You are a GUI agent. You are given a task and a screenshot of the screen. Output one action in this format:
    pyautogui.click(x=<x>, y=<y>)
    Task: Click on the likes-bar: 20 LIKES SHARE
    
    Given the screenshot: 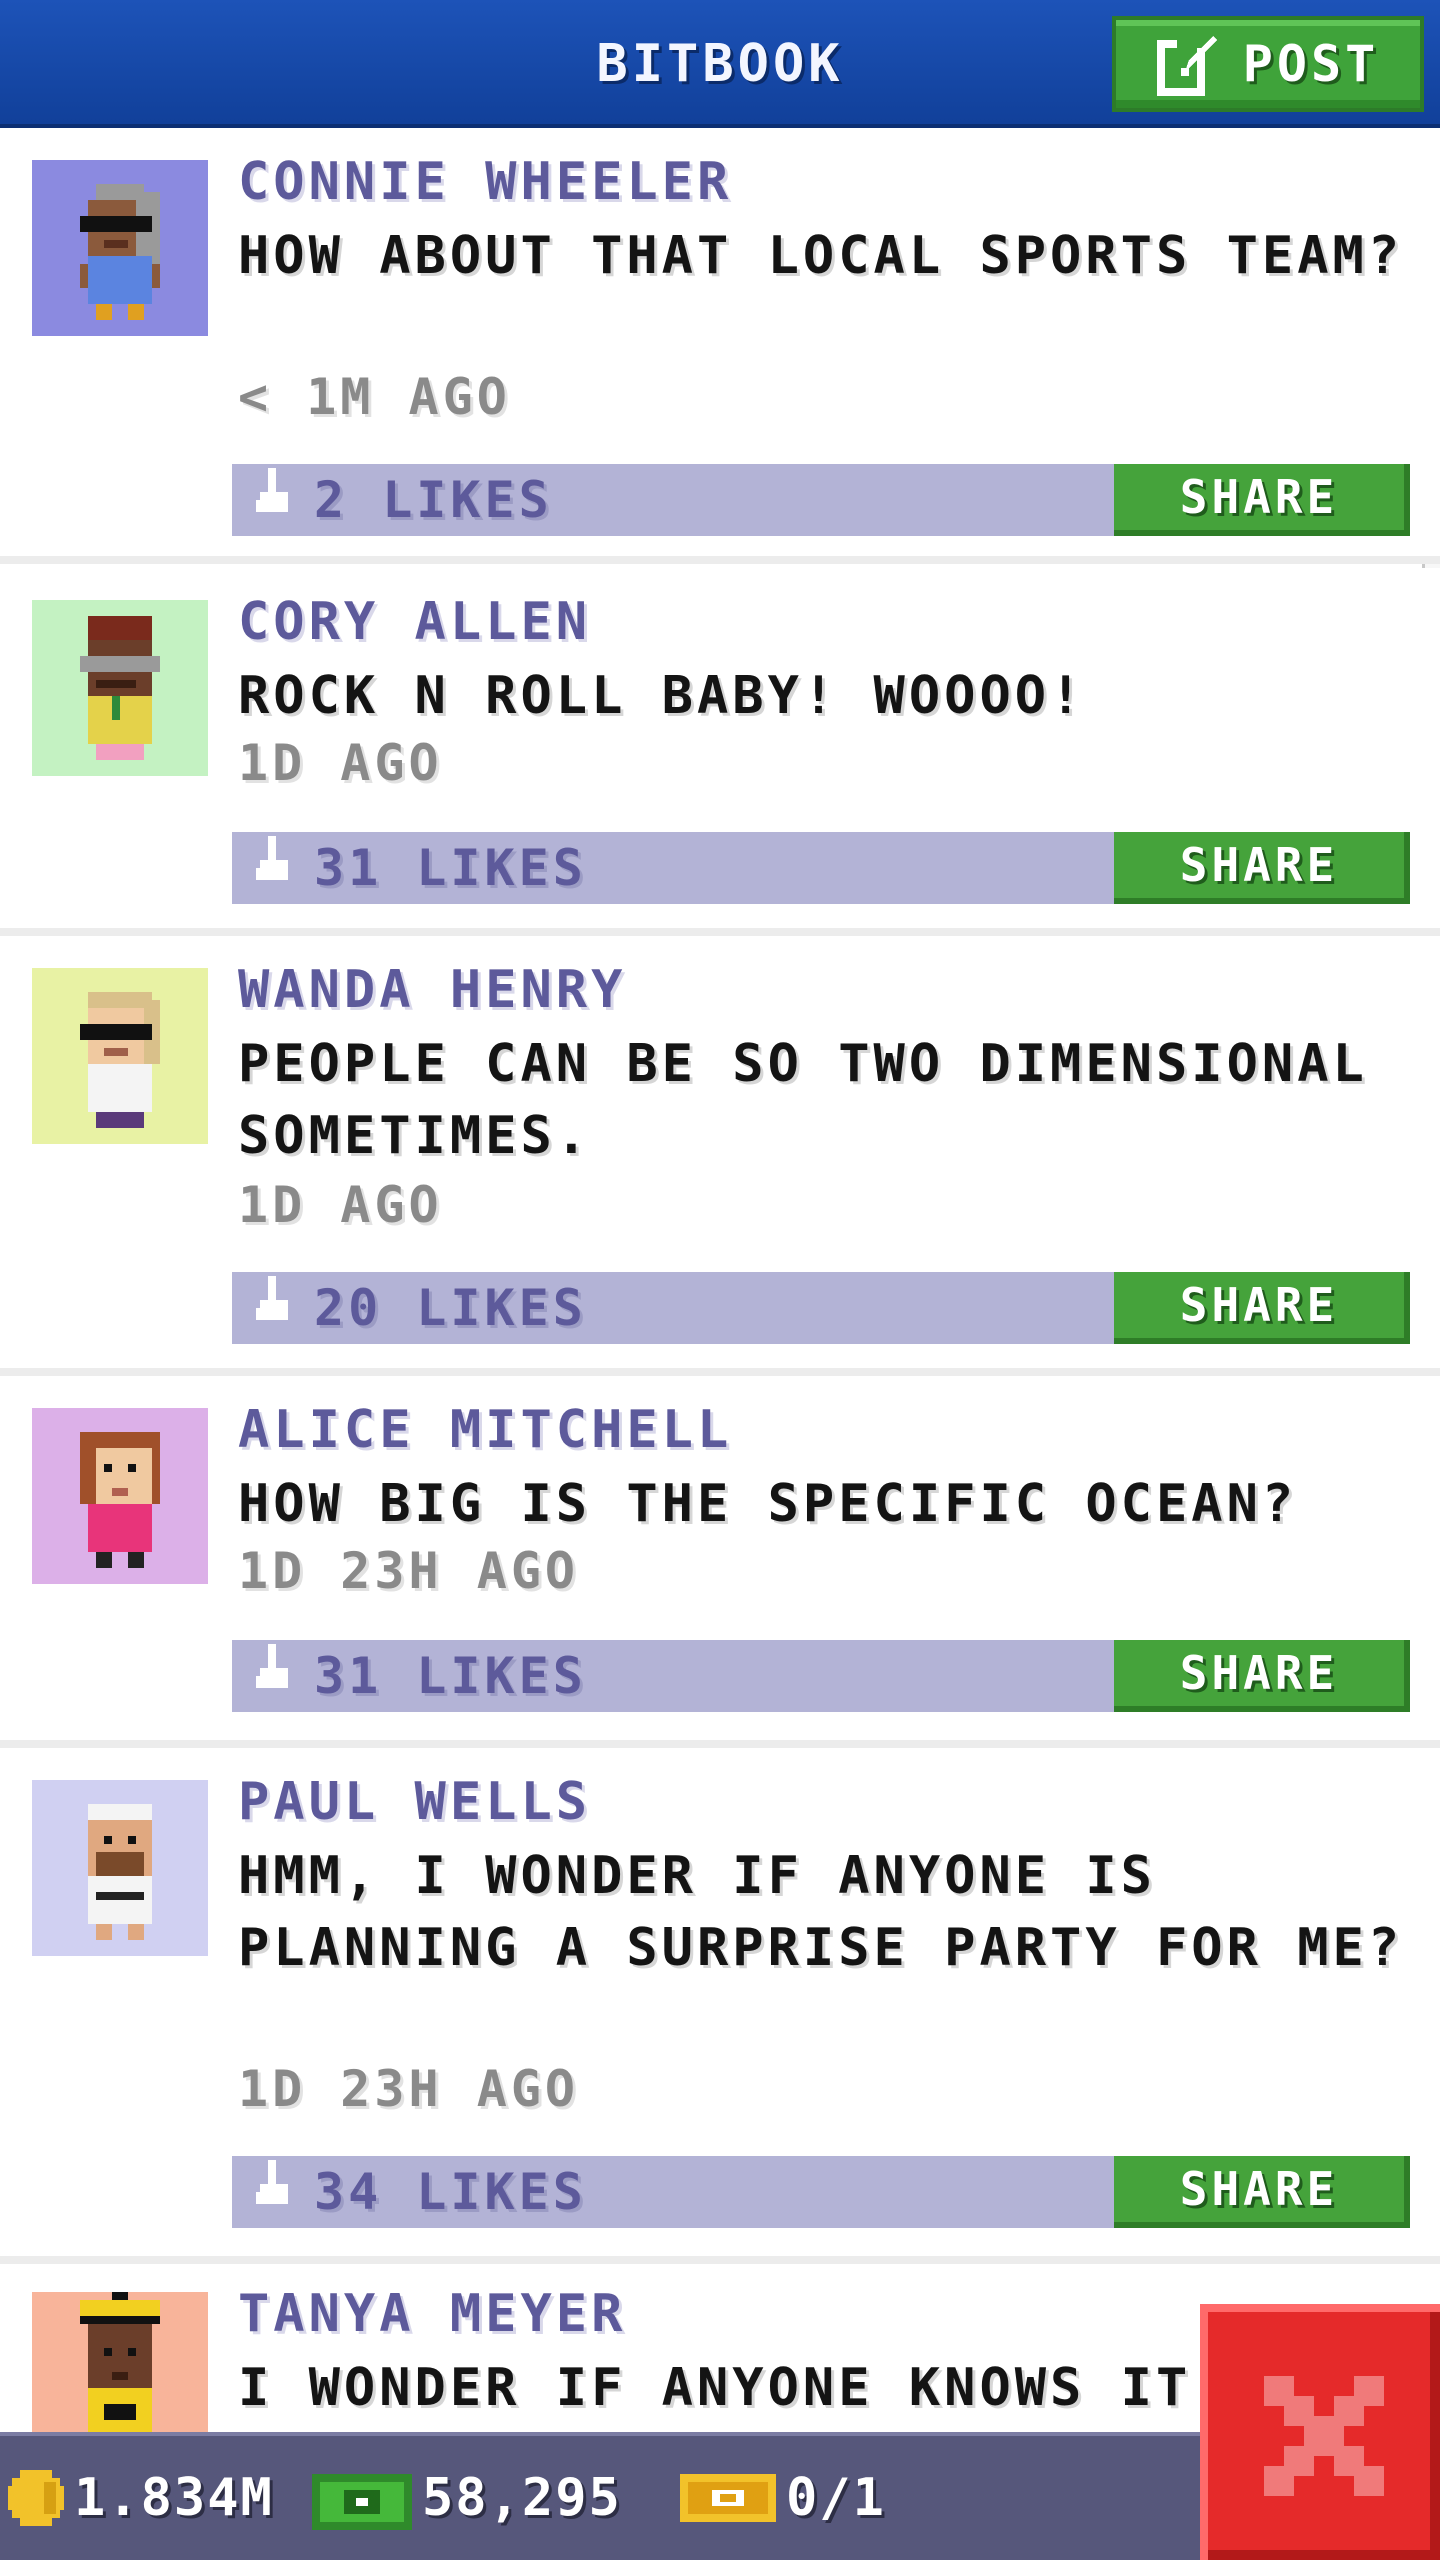 What is the action you would take?
    pyautogui.click(x=821, y=1308)
    